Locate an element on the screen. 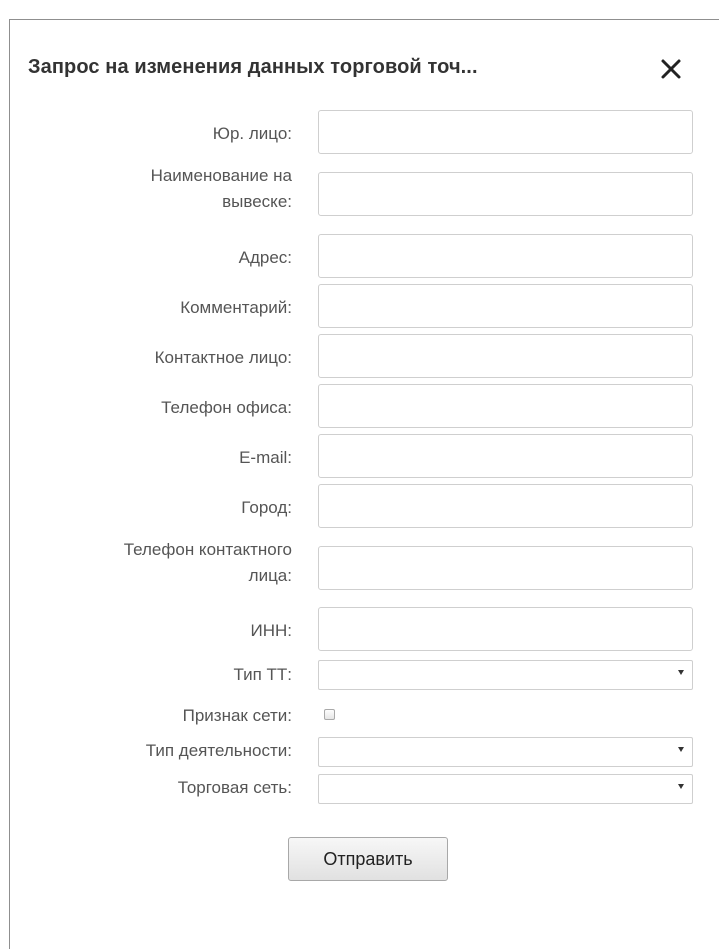  contact-person-label: Контактное лицо: is located at coordinates (223, 357).